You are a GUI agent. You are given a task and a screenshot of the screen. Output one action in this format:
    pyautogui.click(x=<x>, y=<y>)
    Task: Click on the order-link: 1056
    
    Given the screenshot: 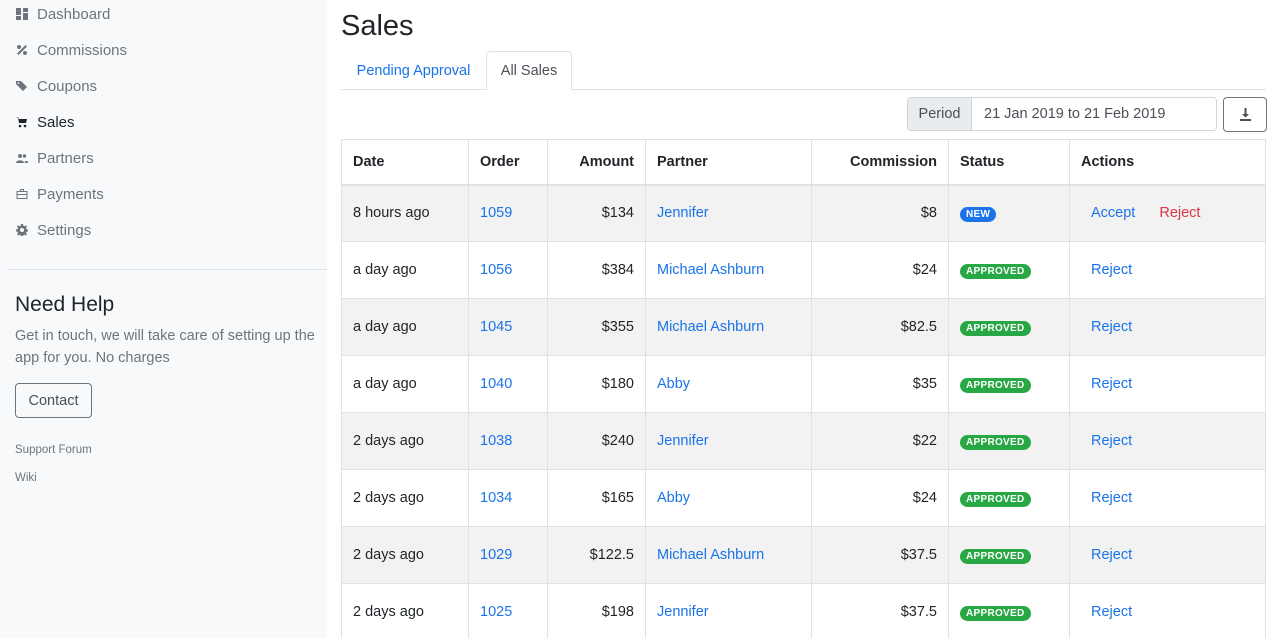 What is the action you would take?
    pyautogui.click(x=496, y=270)
    